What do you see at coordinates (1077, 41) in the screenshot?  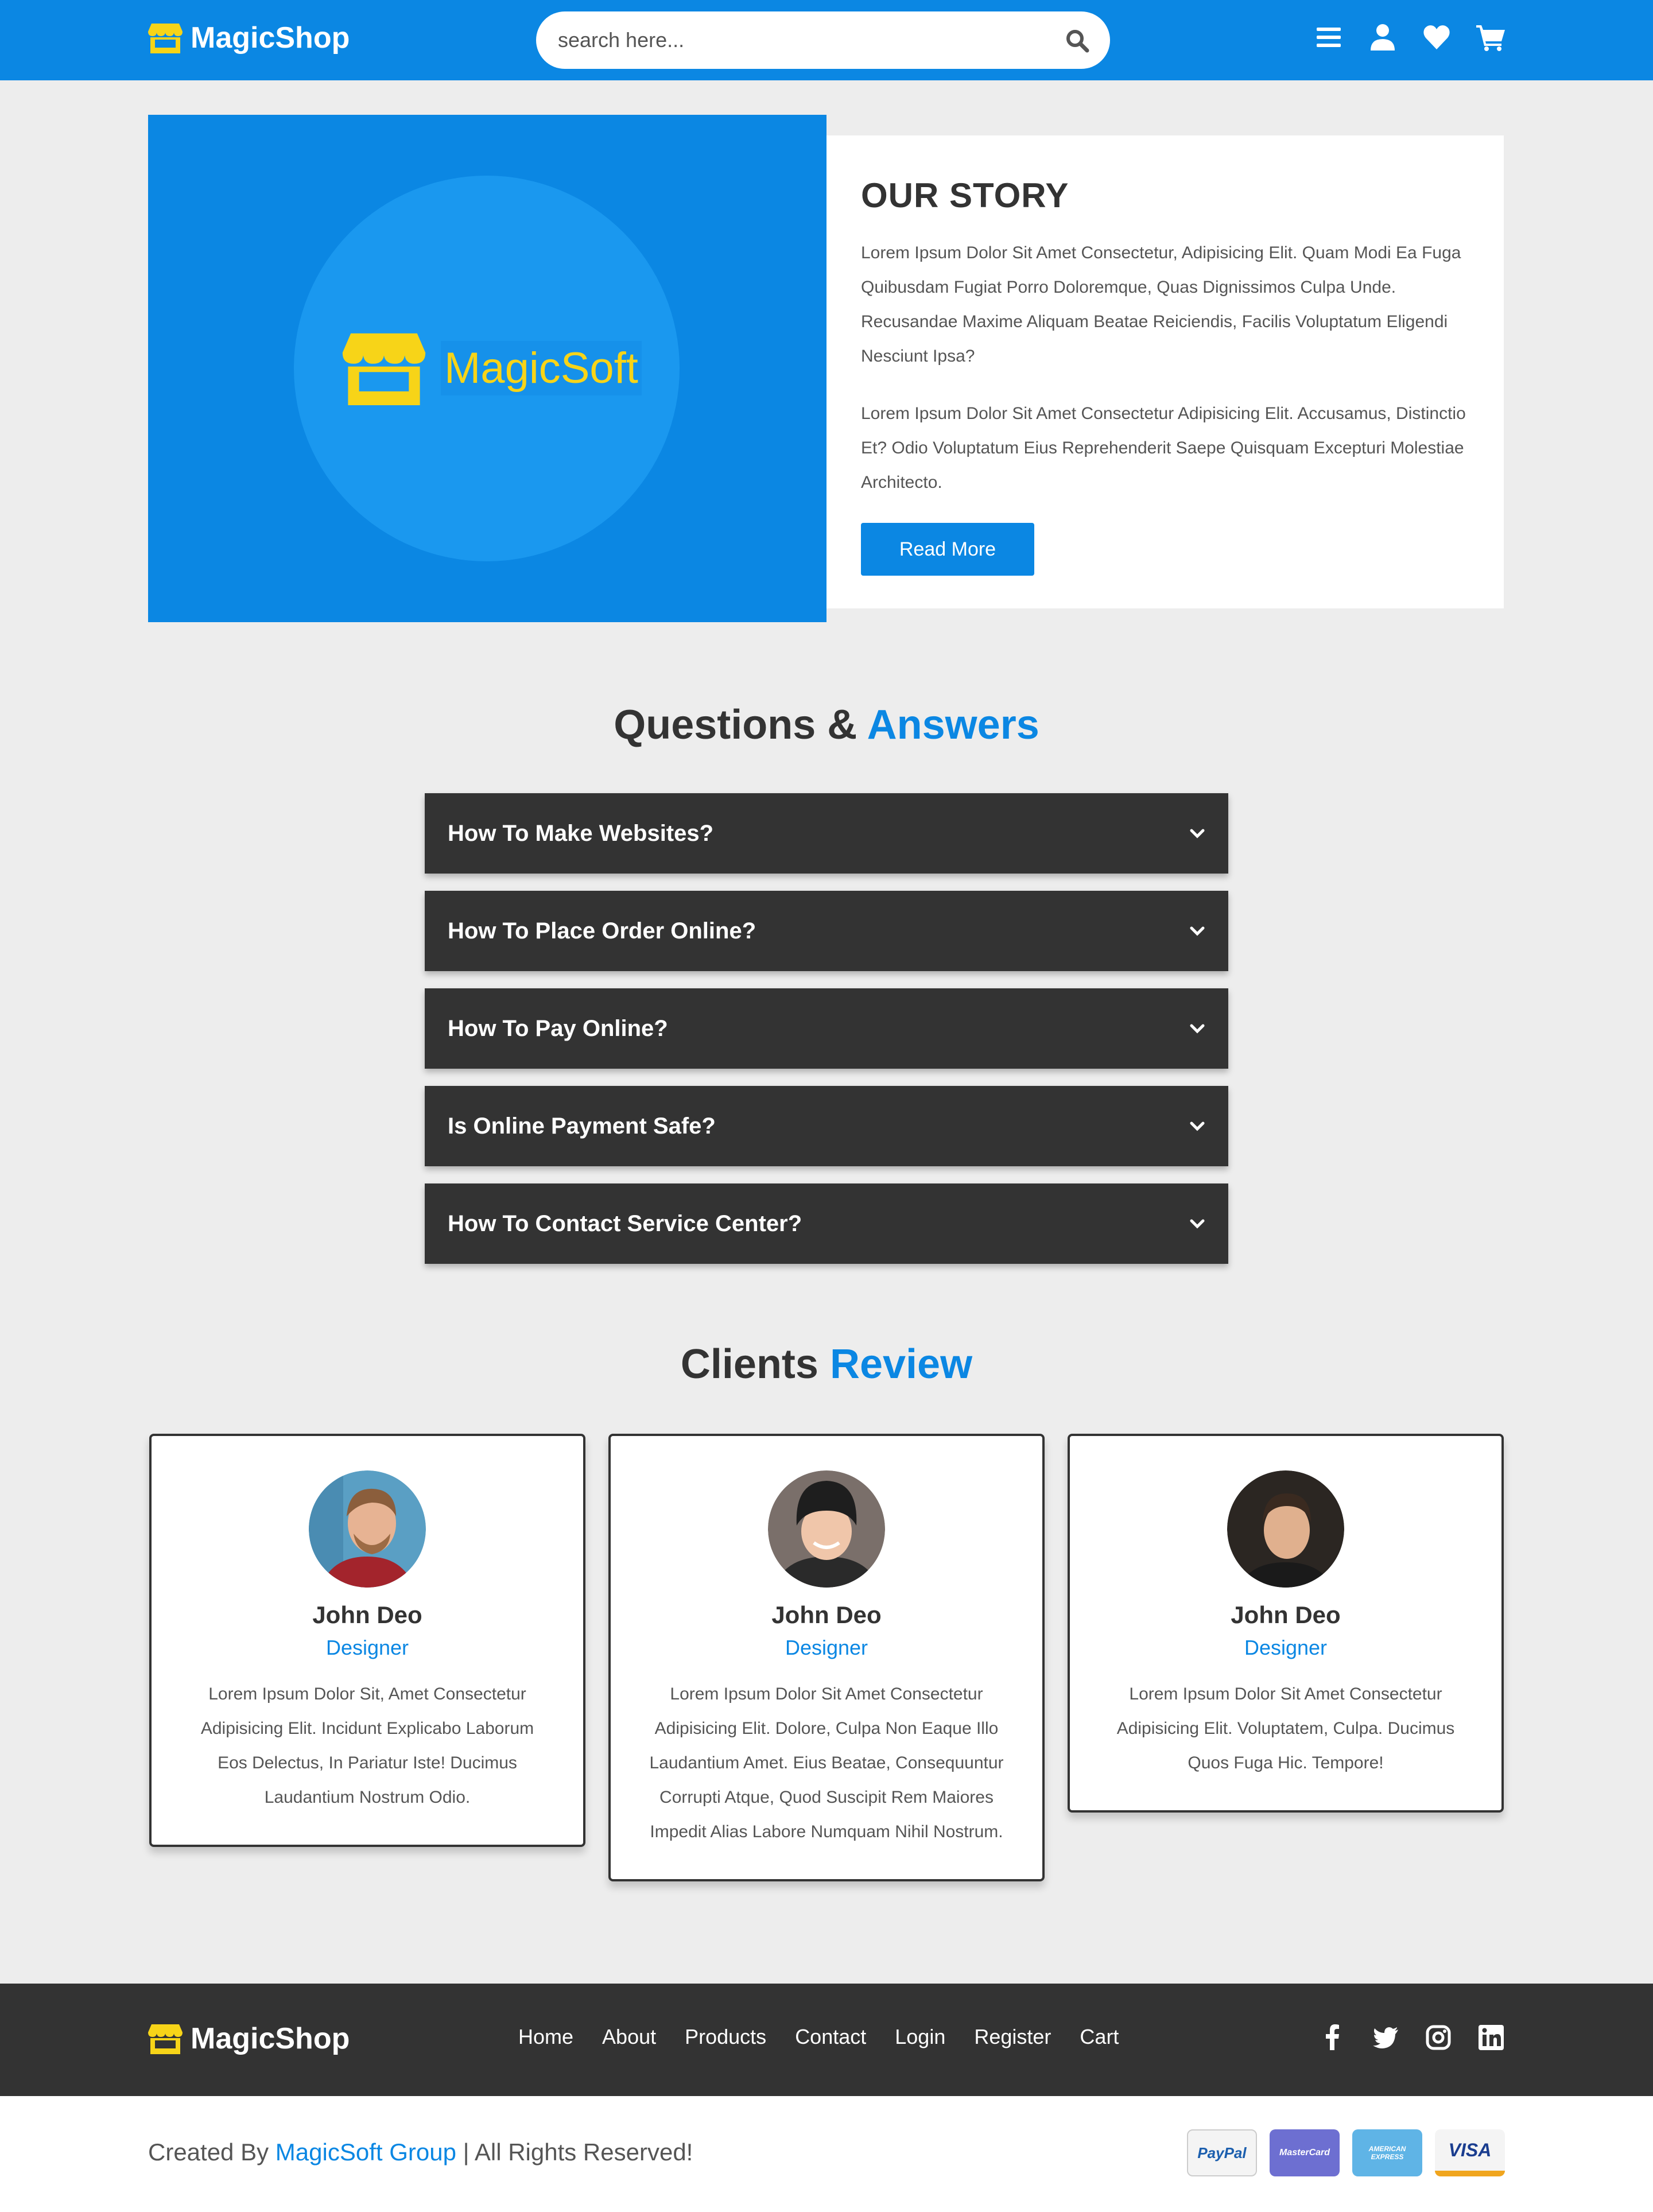 I see `search-icon` at bounding box center [1077, 41].